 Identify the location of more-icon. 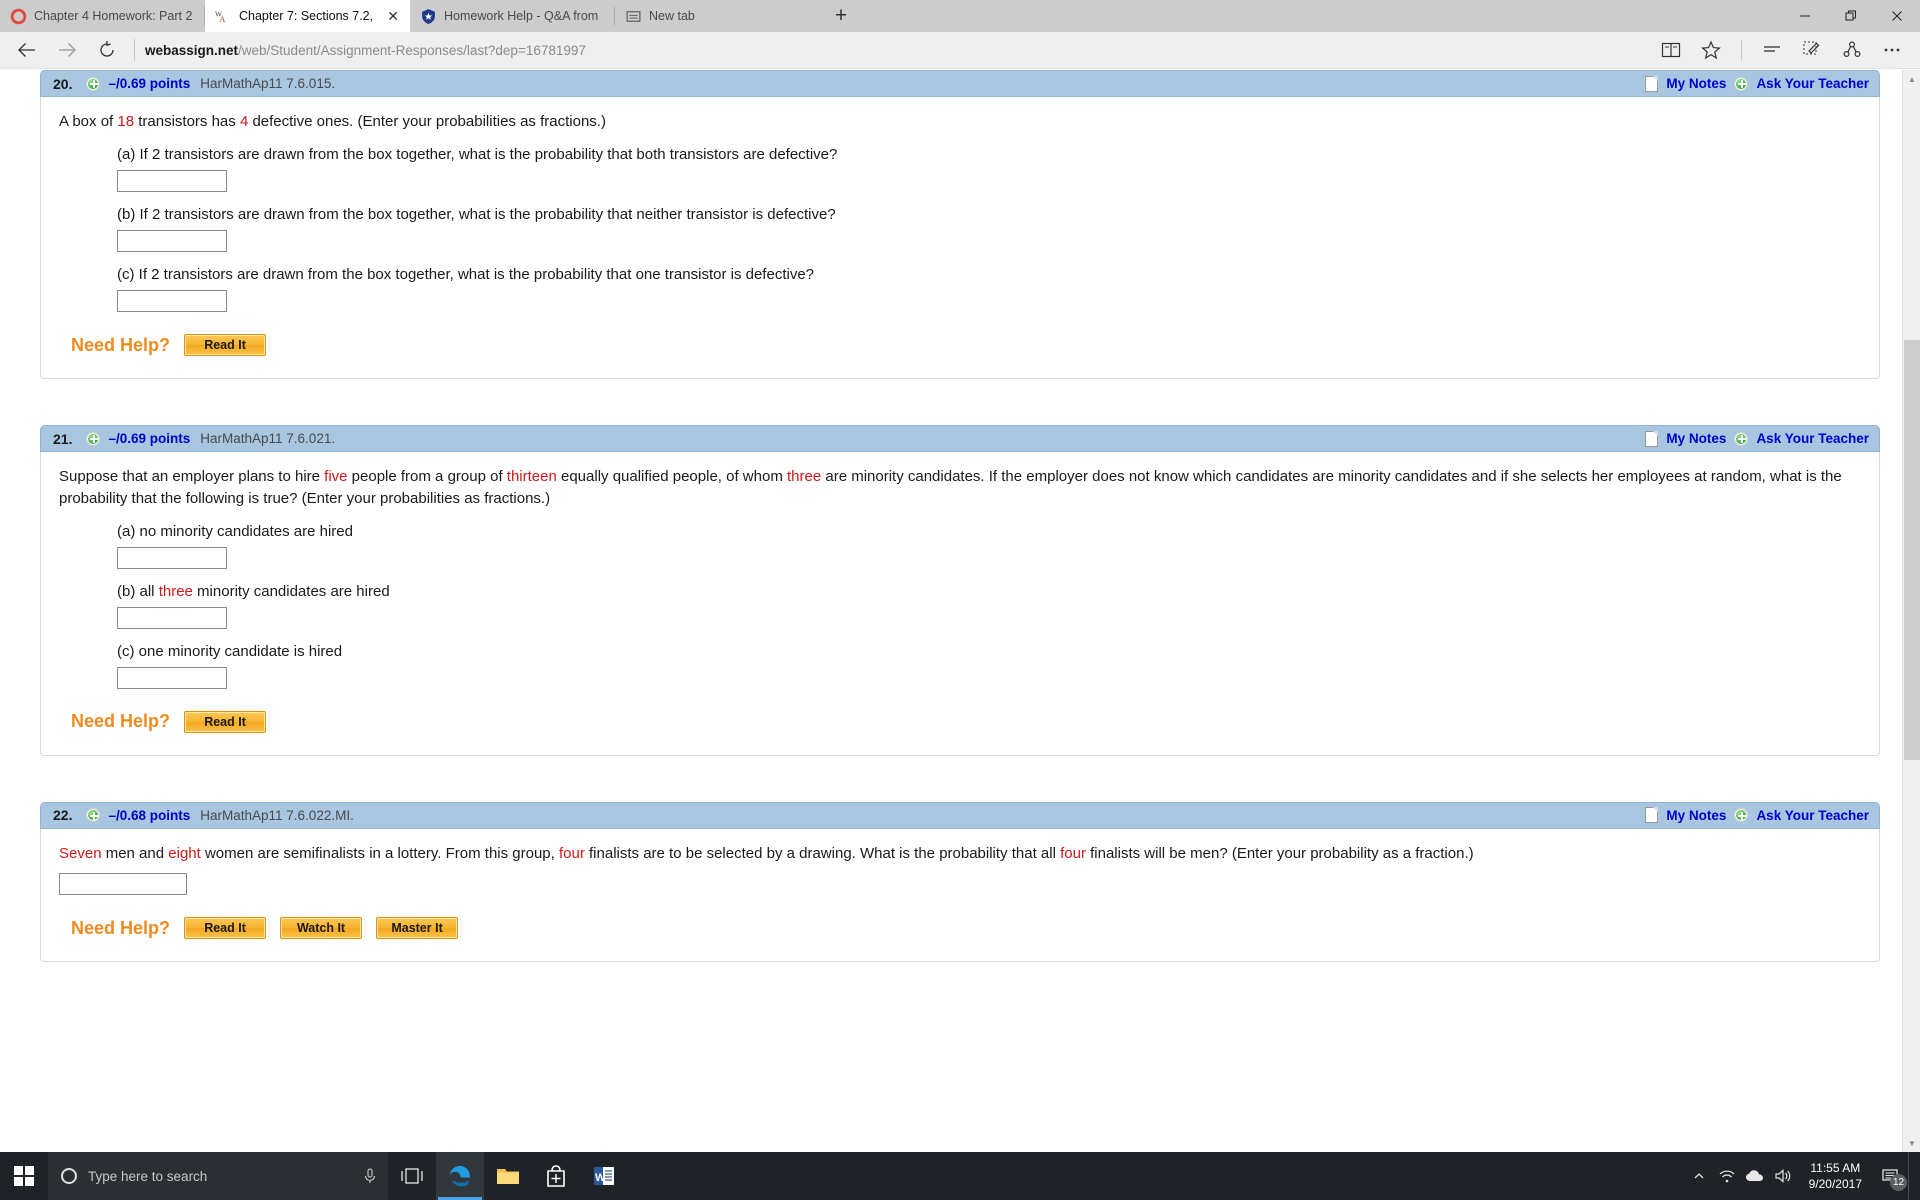
(1892, 50).